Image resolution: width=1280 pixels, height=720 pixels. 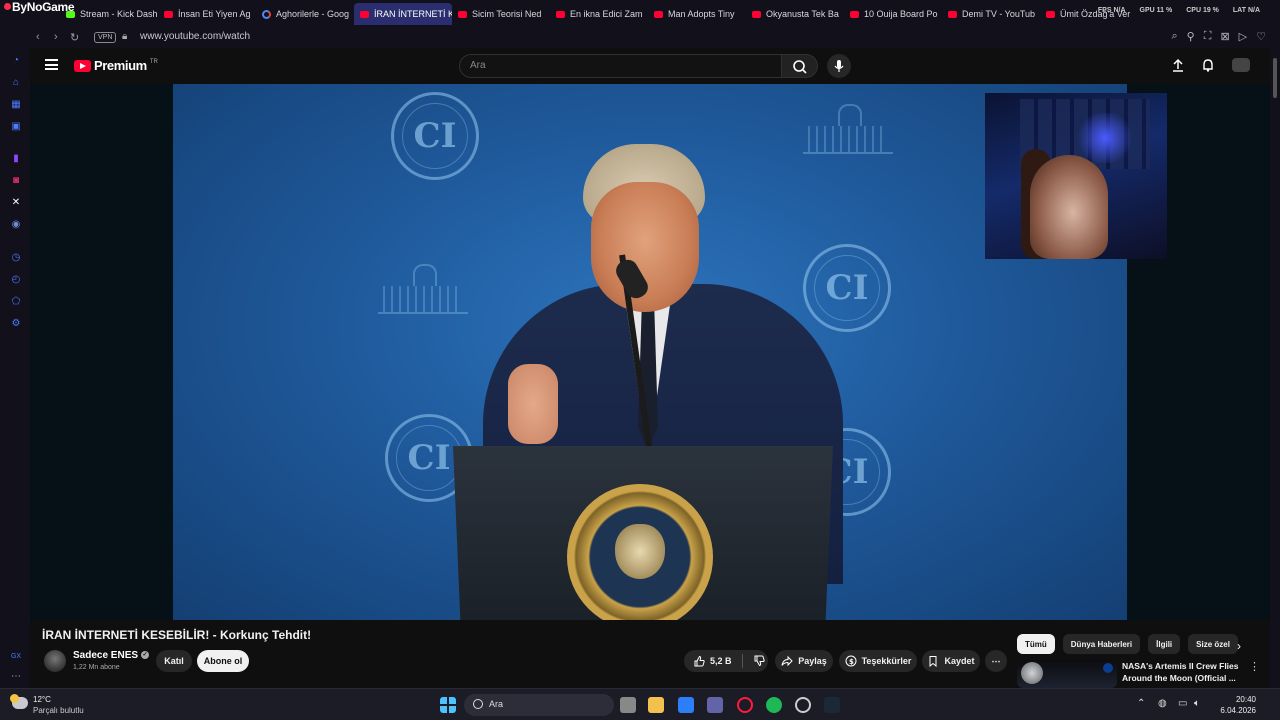 I want to click on store-icon, so click(x=686, y=705).